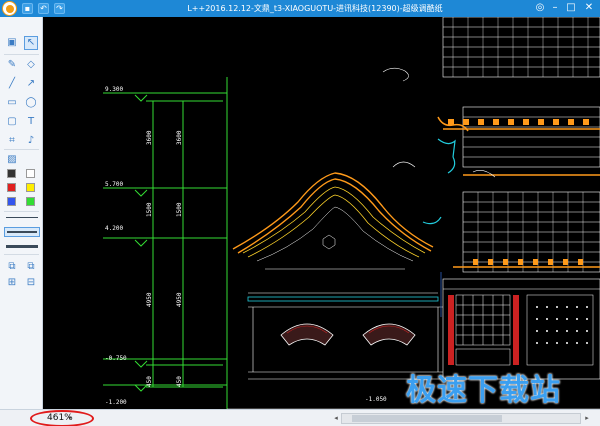  Describe the element at coordinates (427, 418) in the screenshot. I see `scrollbar-thumb` at that location.